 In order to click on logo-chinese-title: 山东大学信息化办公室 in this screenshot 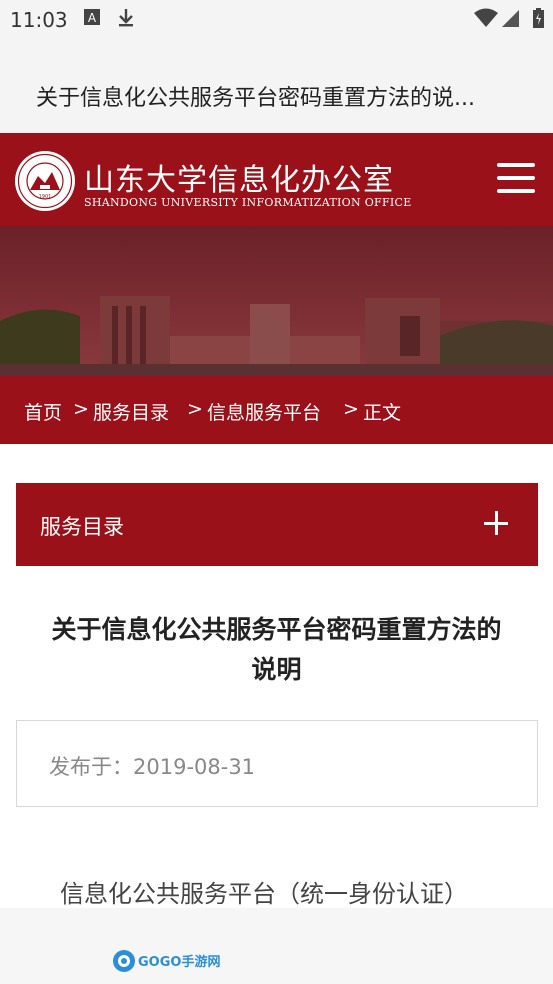, I will do `click(239, 180)`.